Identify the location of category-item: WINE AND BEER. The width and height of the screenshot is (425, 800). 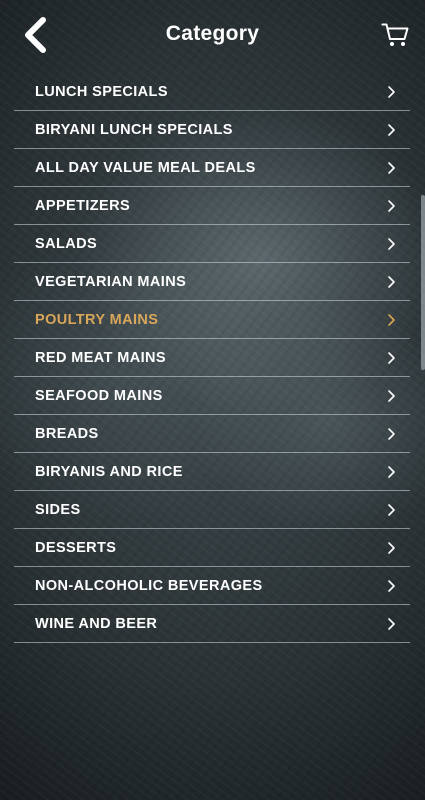
(212, 624).